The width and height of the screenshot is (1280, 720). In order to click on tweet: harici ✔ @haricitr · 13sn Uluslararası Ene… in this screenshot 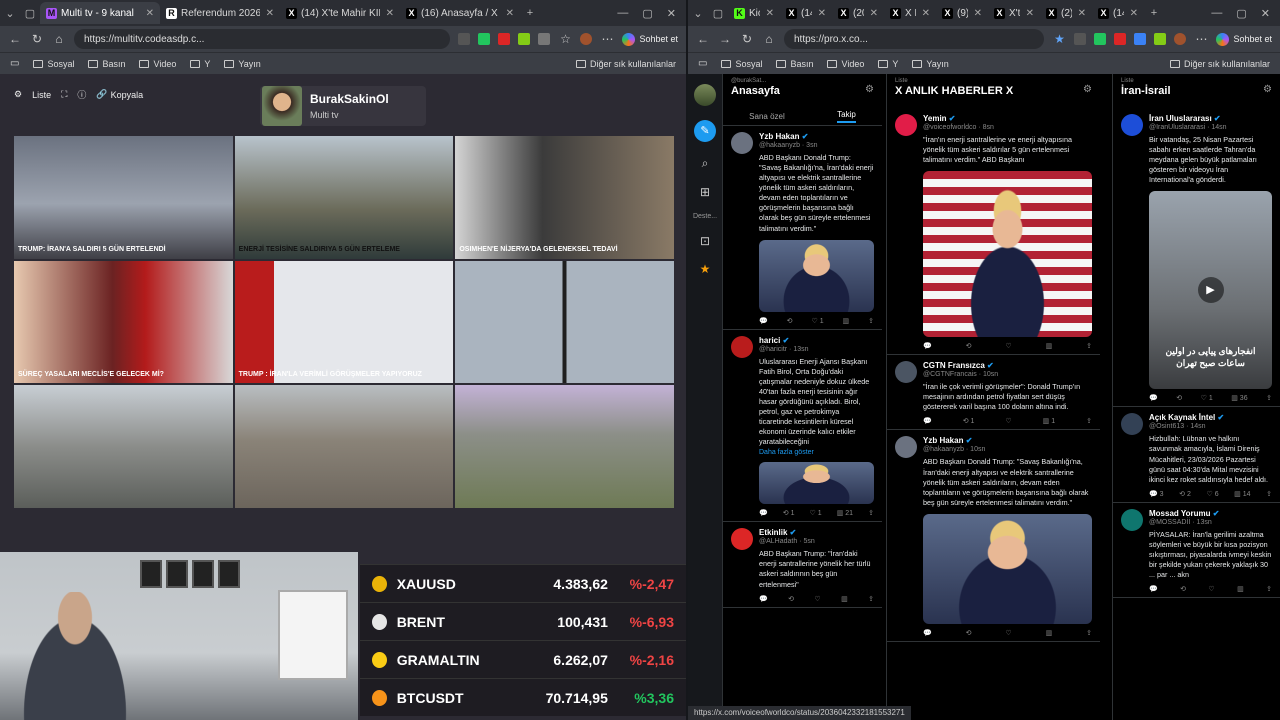, I will do `click(802, 426)`.